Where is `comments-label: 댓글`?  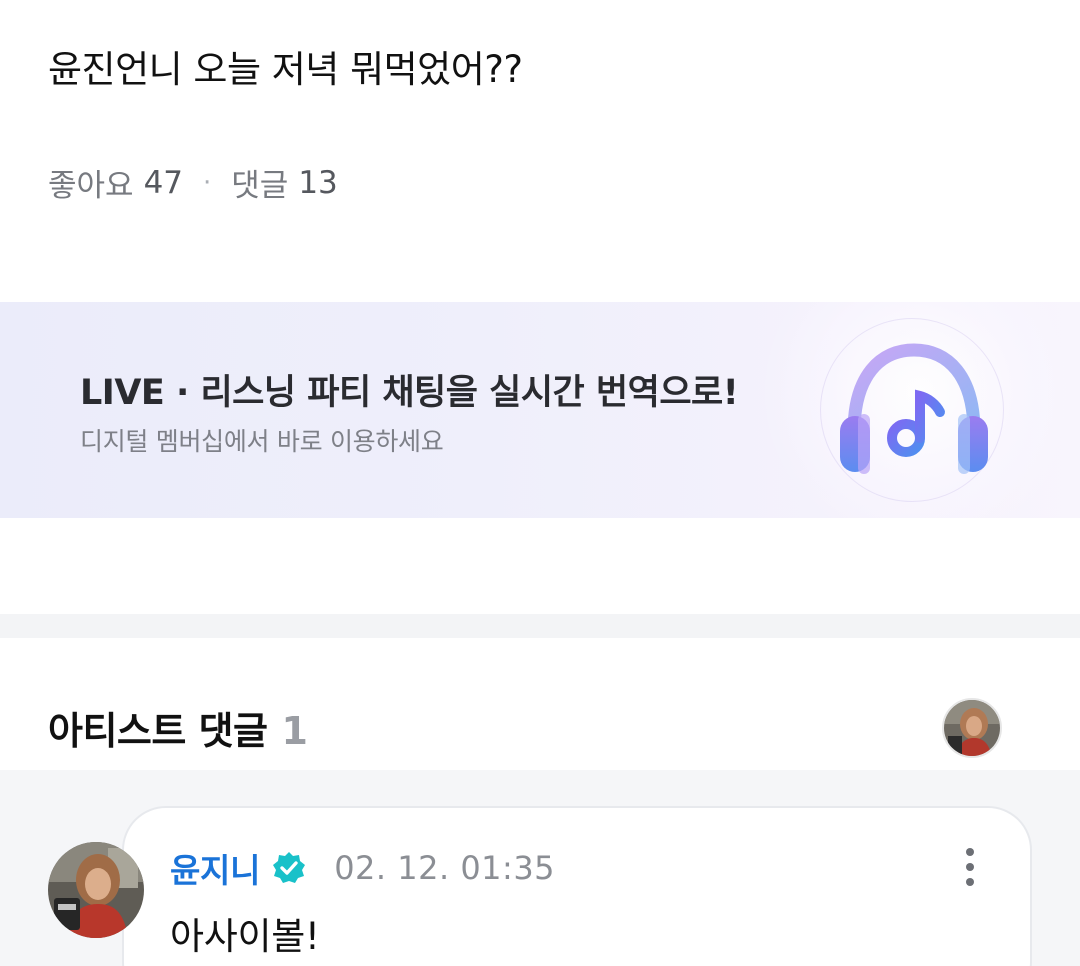 comments-label: 댓글 is located at coordinates (260, 186).